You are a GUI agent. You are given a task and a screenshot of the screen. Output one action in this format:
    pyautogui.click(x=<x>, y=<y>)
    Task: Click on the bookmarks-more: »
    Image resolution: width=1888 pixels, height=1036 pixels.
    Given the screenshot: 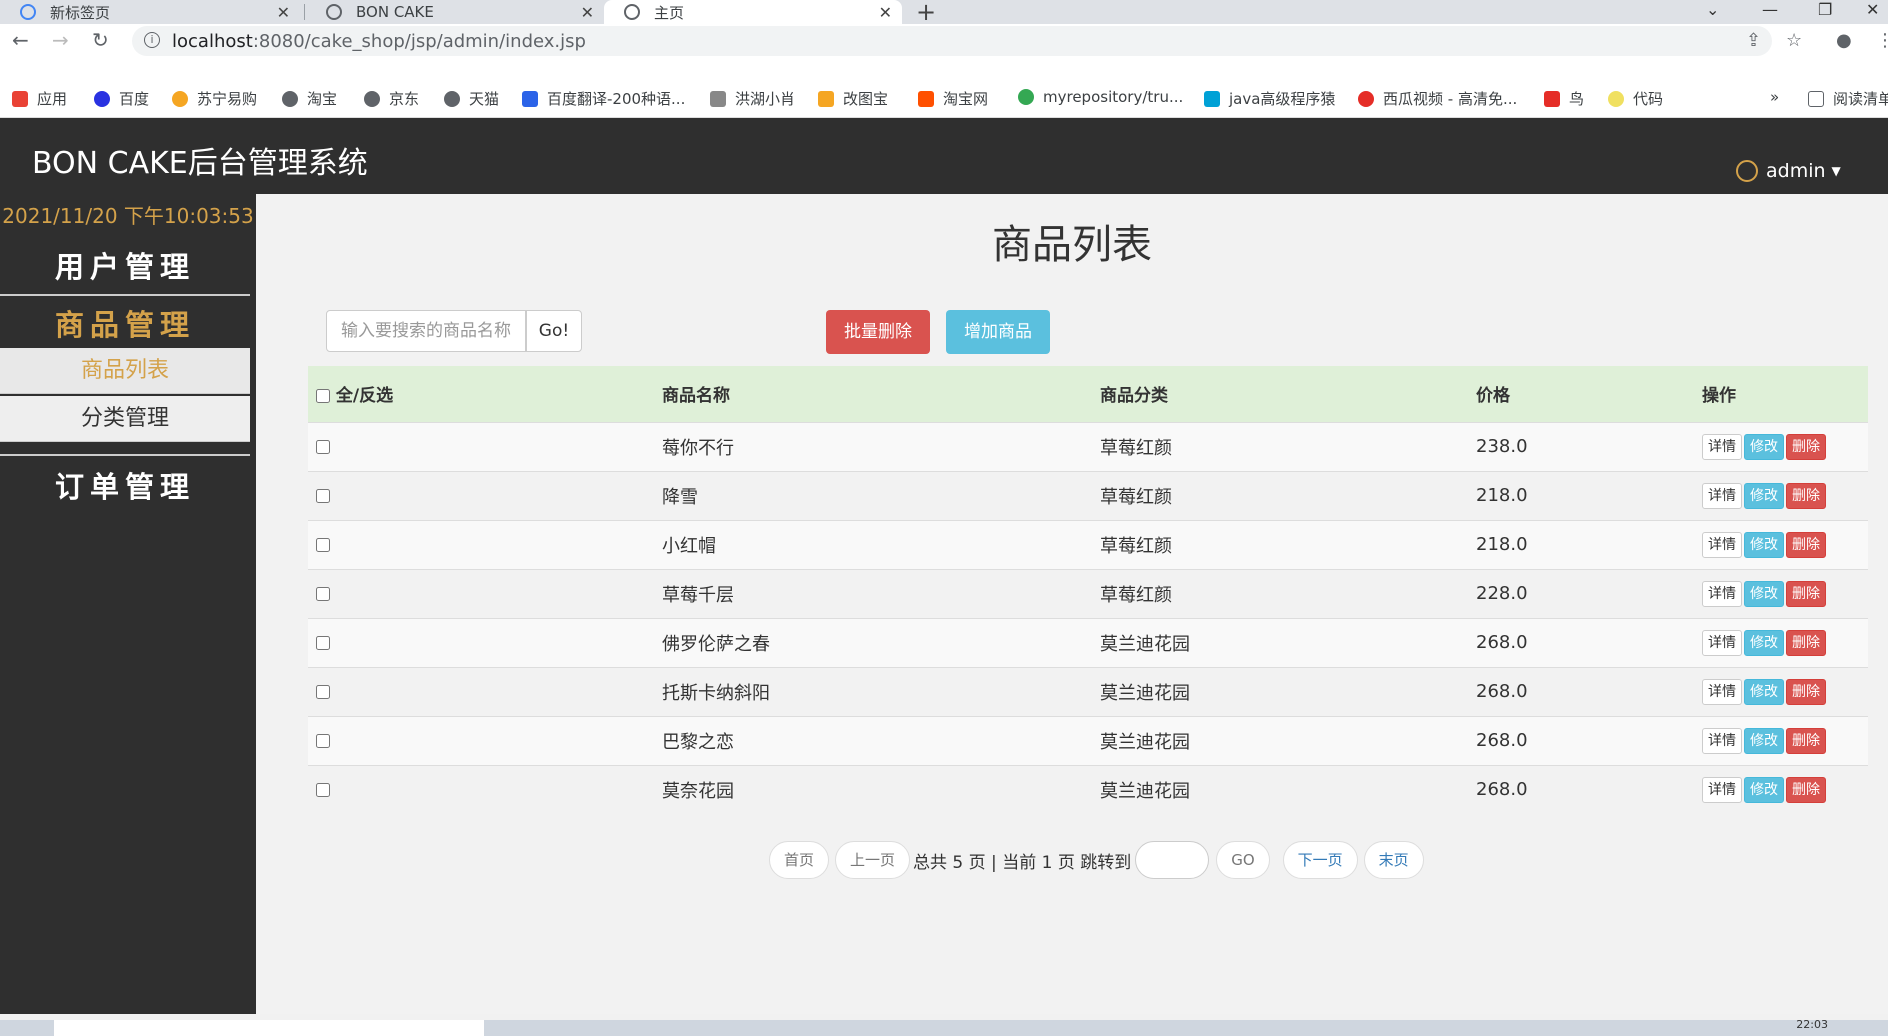 What is the action you would take?
    pyautogui.click(x=1774, y=97)
    